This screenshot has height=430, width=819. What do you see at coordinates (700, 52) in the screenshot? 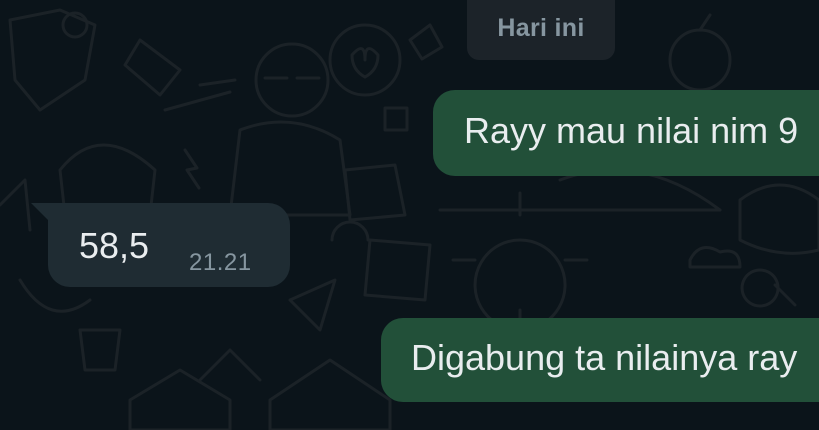
I see `apple-doodle` at bounding box center [700, 52].